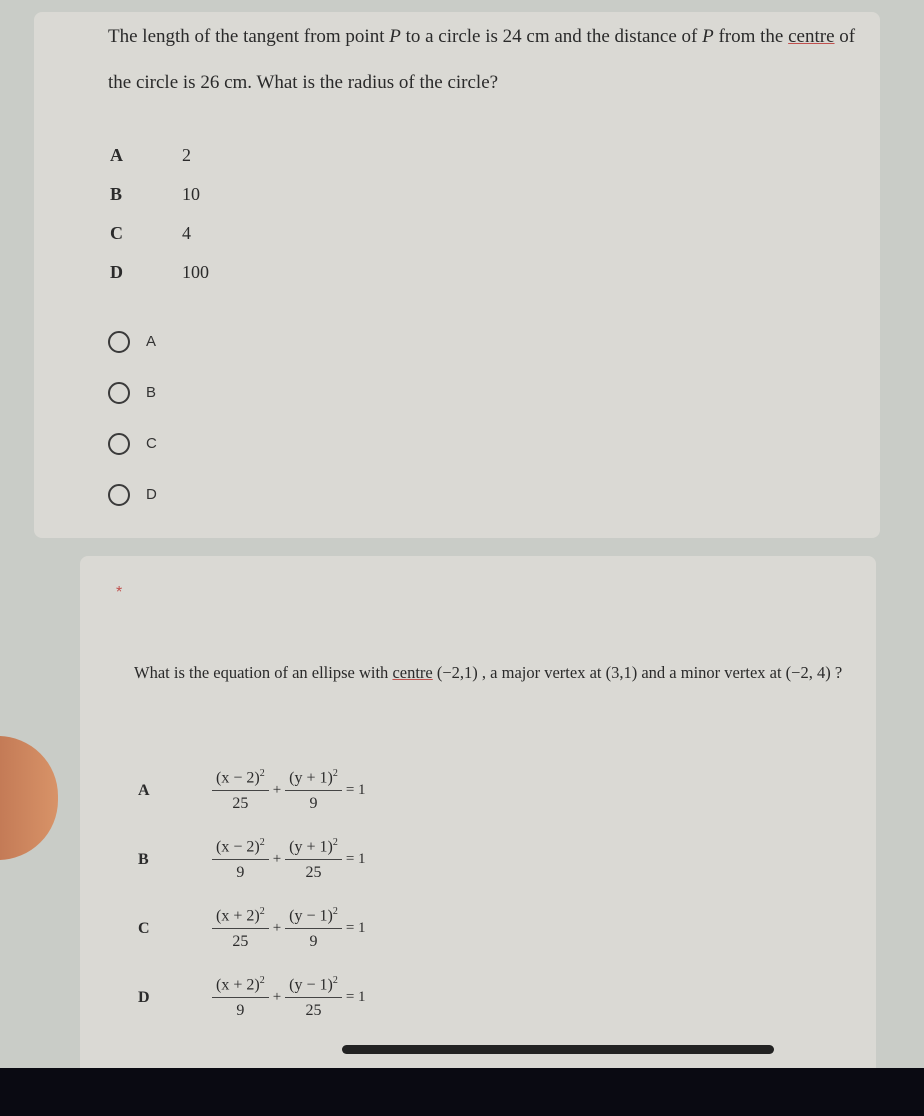 Image resolution: width=924 pixels, height=1116 pixels. I want to click on radio-label: B, so click(151, 392).